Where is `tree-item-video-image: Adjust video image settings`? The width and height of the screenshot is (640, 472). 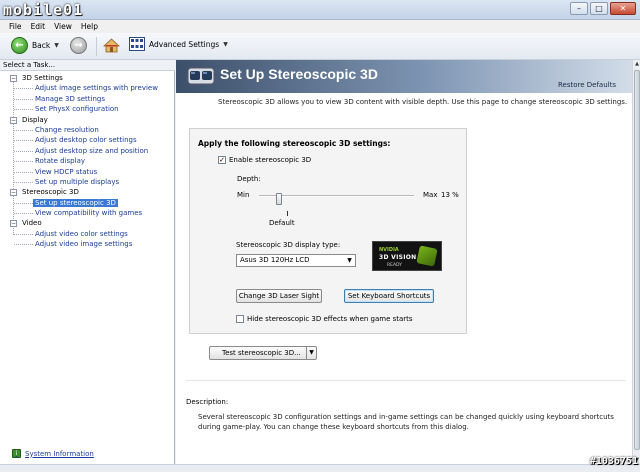 tree-item-video-image: Adjust video image settings is located at coordinates (87, 244).